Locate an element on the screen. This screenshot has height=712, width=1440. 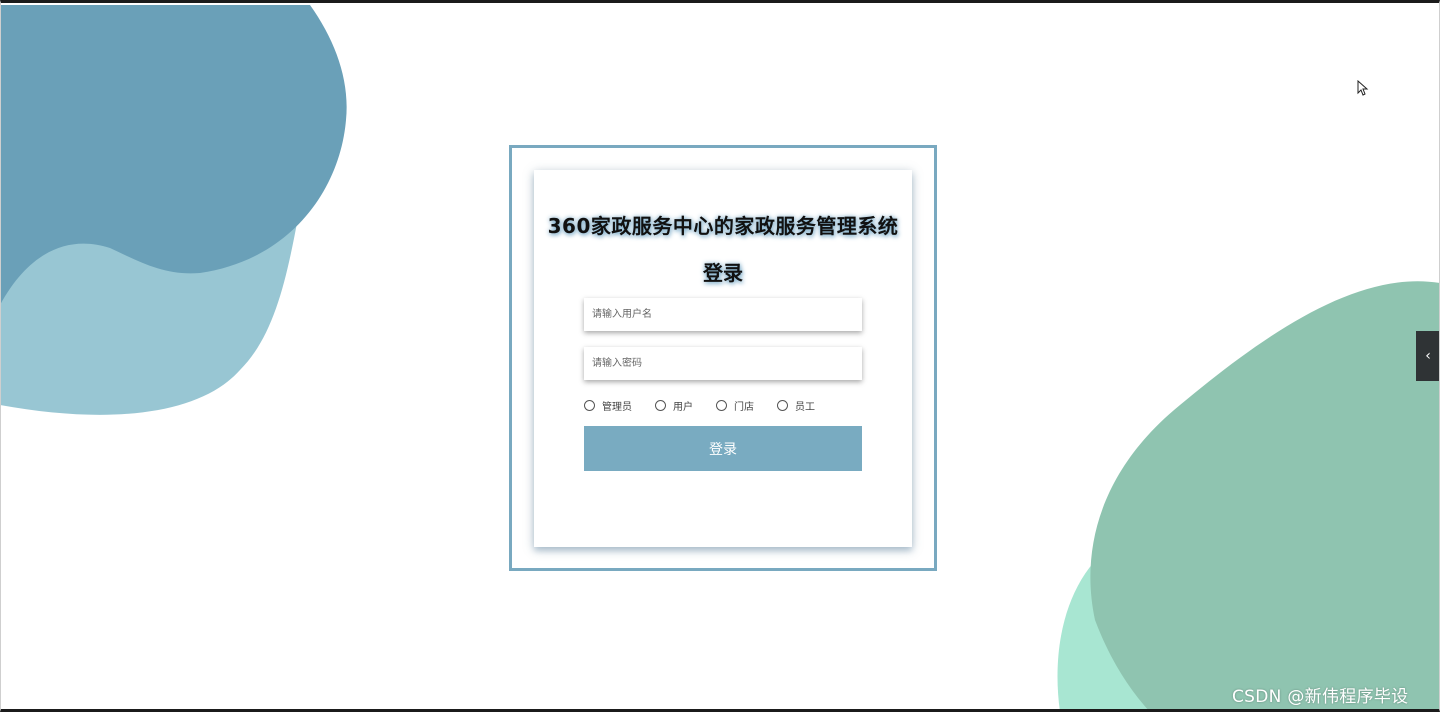
role-label: 用户 is located at coordinates (683, 407).